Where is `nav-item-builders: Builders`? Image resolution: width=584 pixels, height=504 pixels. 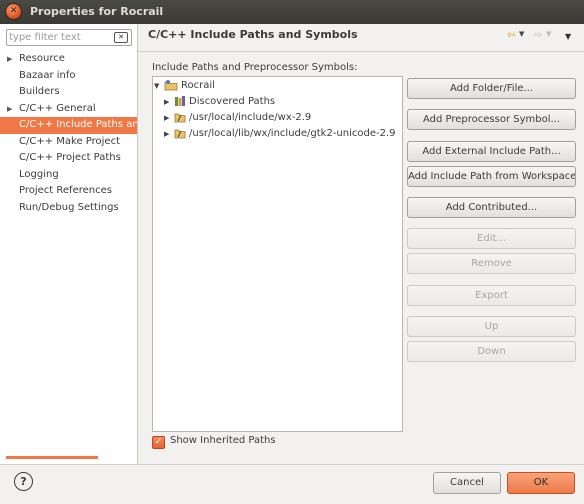
nav-item-builders: Builders is located at coordinates (68, 92).